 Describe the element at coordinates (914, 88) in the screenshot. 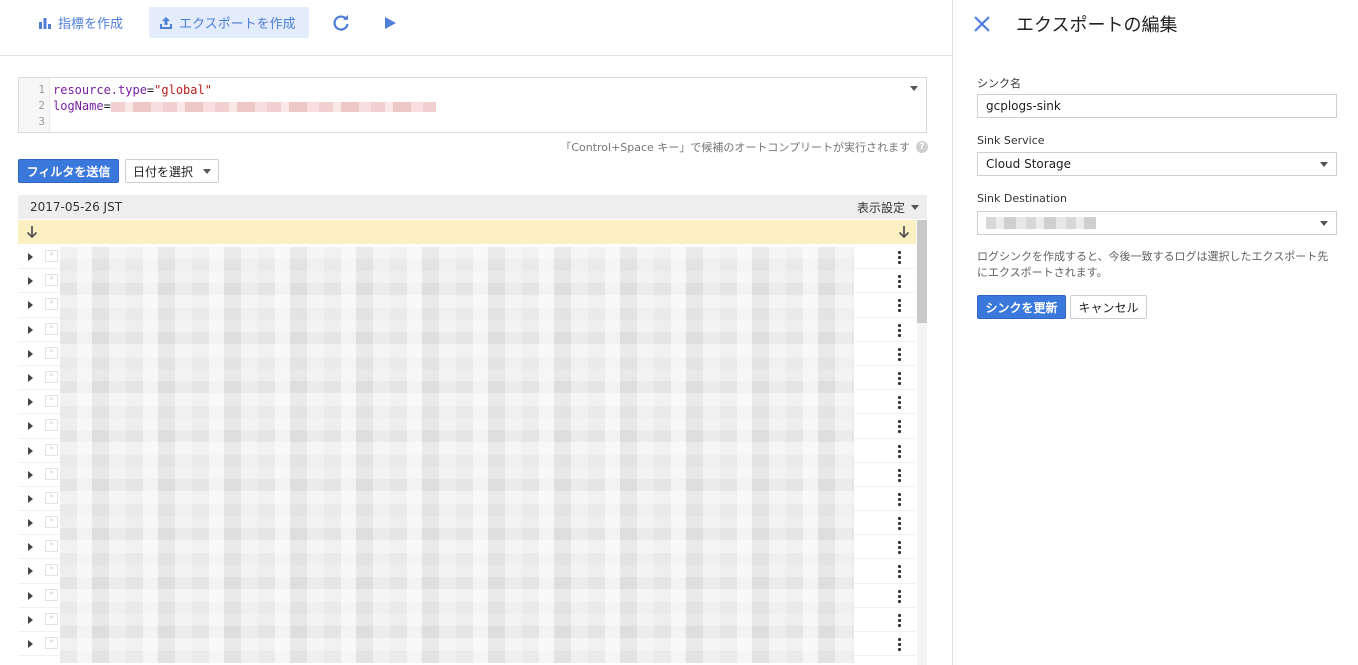

I see `editor-dropdown-icon` at that location.